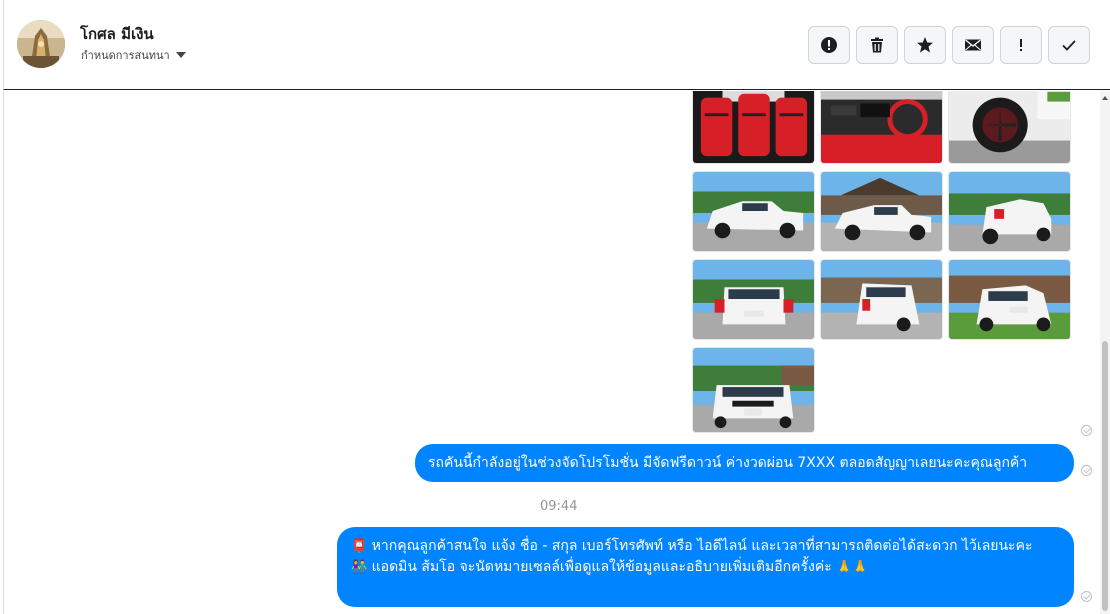 The width and height of the screenshot is (1110, 614). I want to click on assign-conversation-dropdown: กำหนดการสนทนา, so click(133, 55).